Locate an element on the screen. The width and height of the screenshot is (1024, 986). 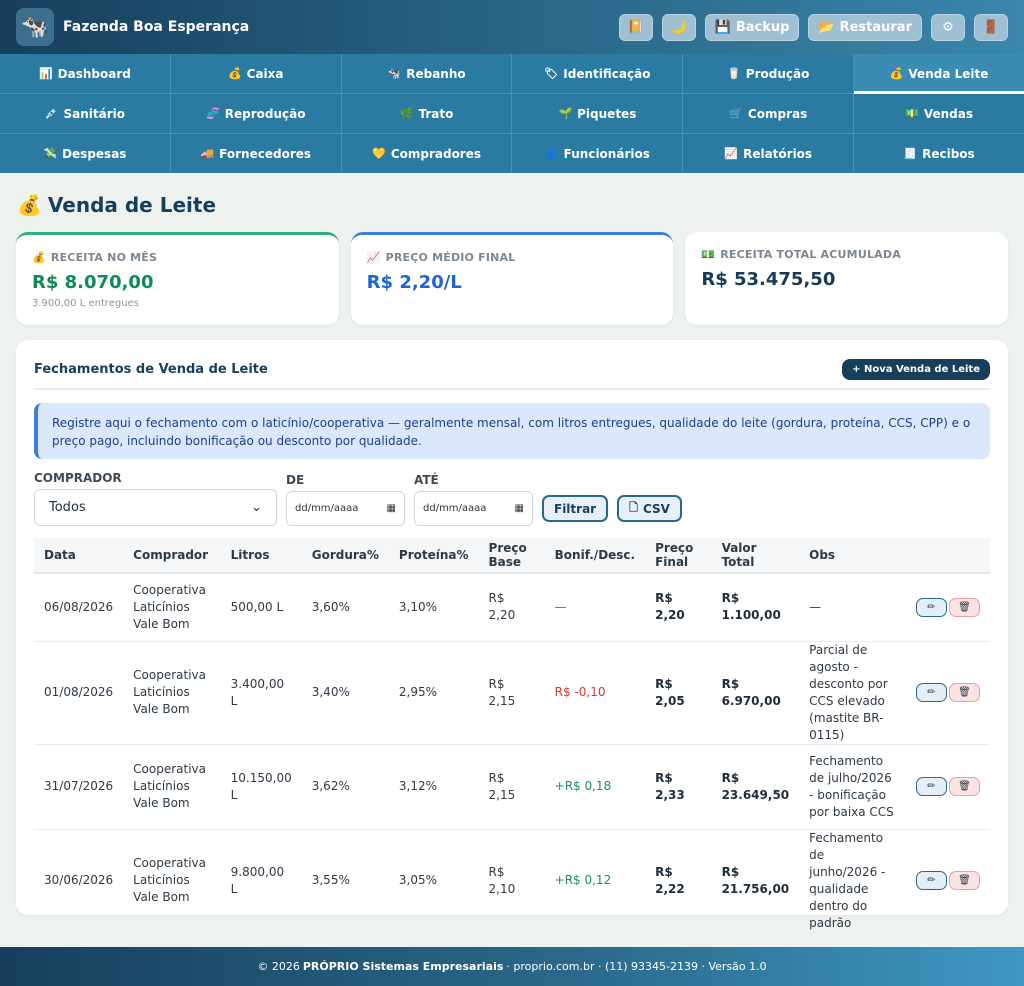
chevron-down-icon: ⌄ is located at coordinates (256, 507).